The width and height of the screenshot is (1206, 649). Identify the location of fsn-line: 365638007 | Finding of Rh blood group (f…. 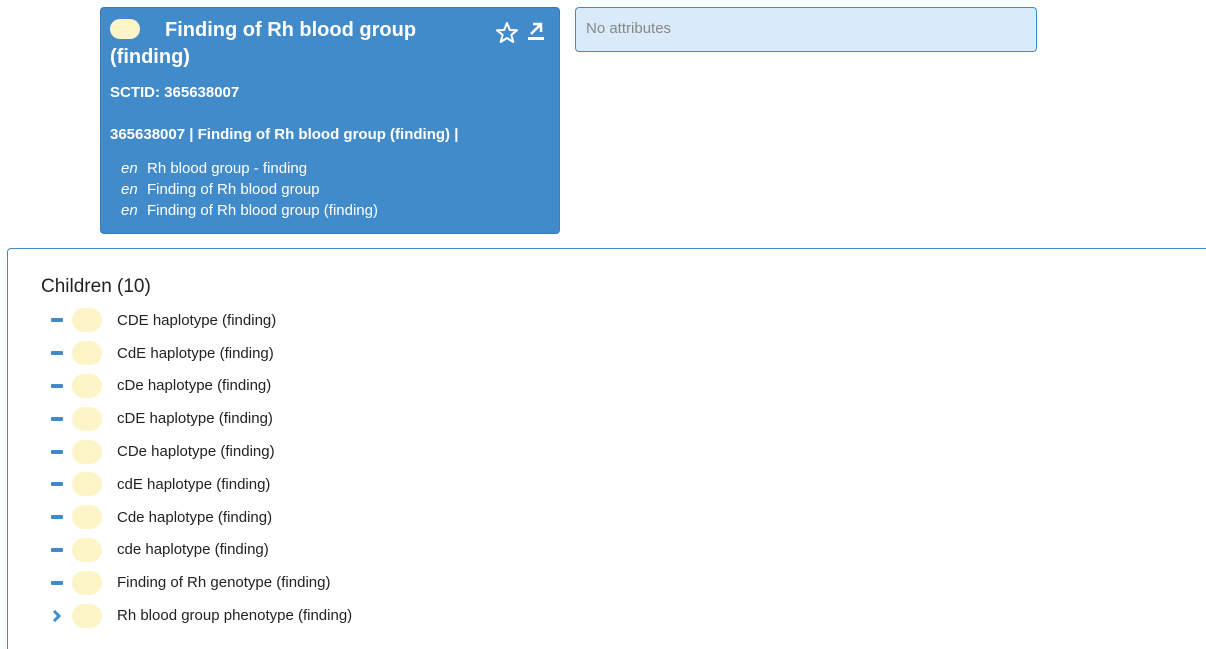
(284, 134).